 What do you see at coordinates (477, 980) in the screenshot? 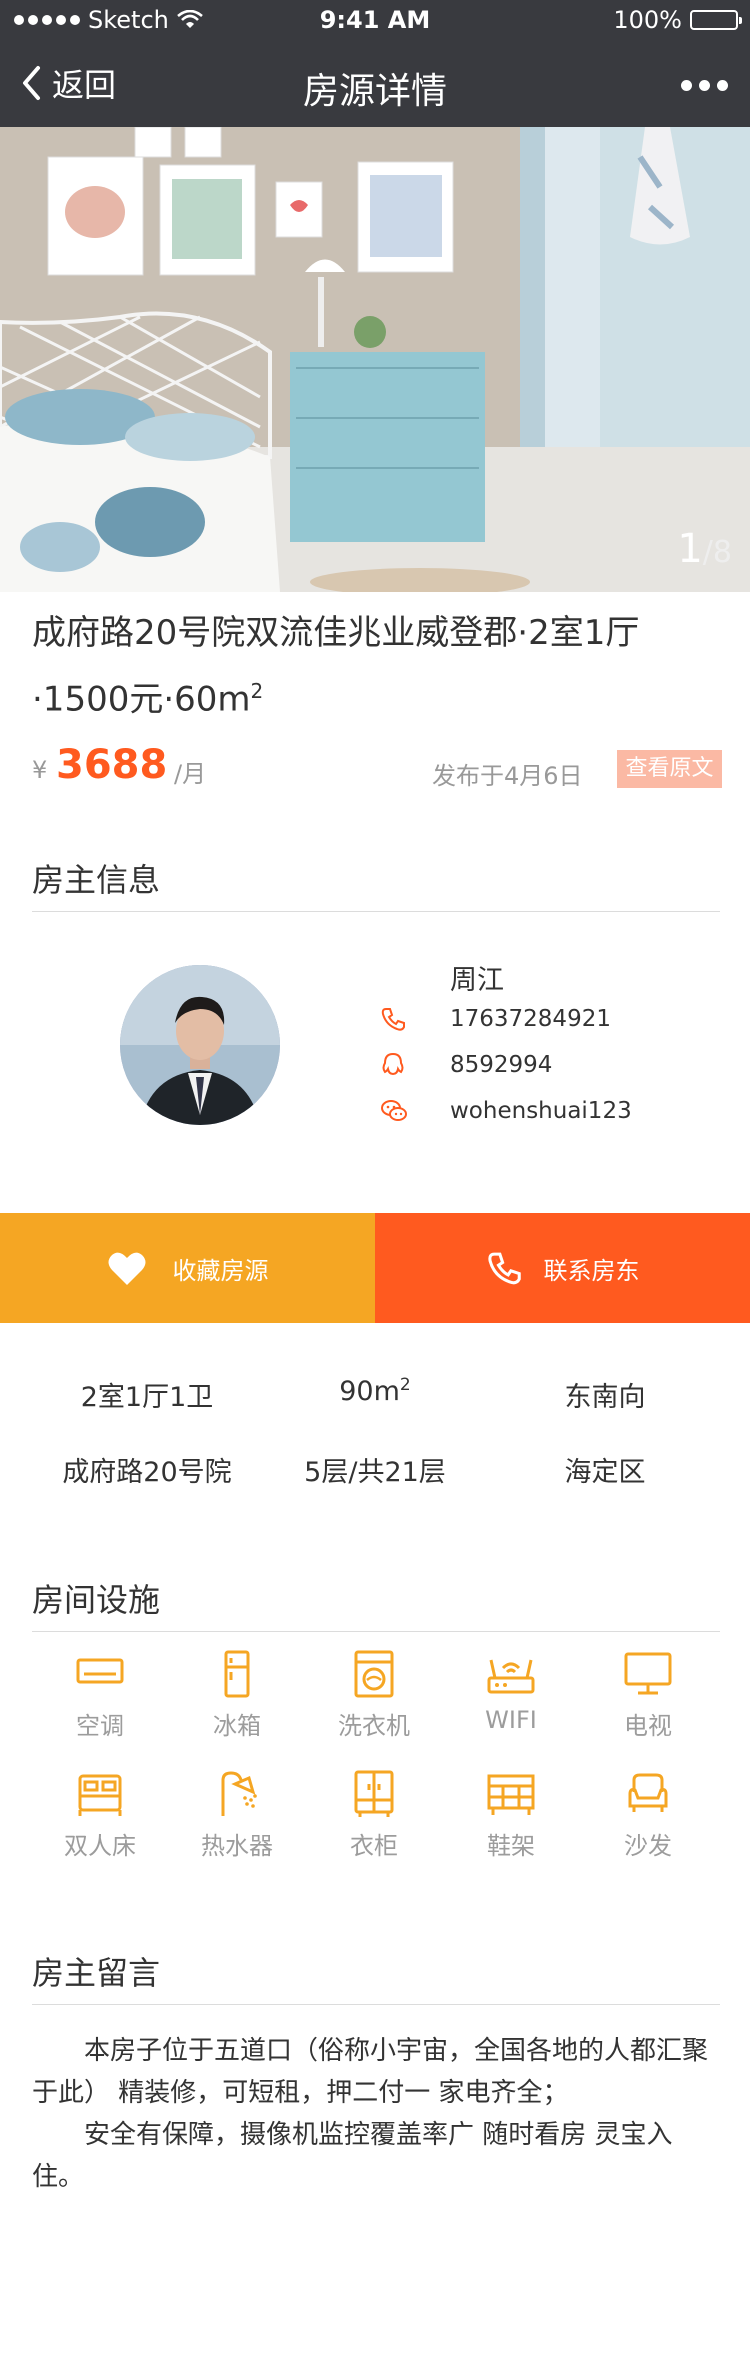
I see `landlord-name: 周江` at bounding box center [477, 980].